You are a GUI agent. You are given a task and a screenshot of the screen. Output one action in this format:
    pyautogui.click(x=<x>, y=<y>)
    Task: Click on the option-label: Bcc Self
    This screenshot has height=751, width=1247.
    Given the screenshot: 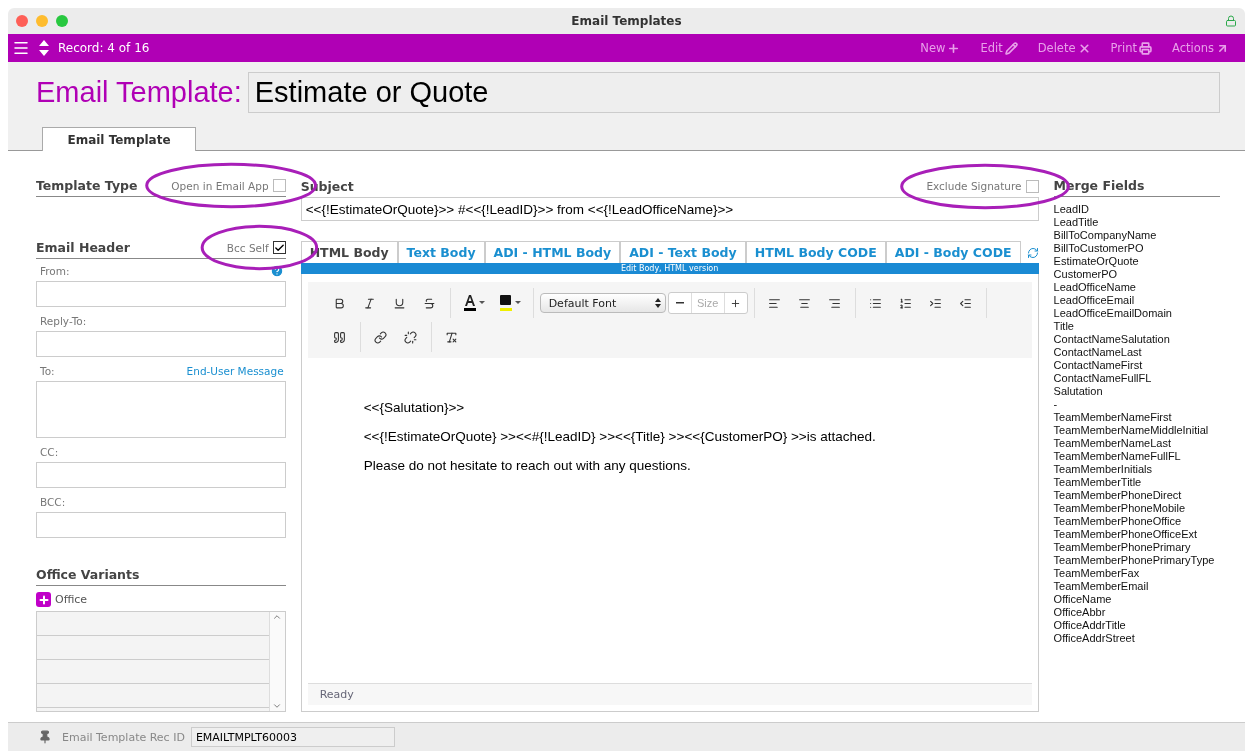 What is the action you would take?
    pyautogui.click(x=247, y=247)
    